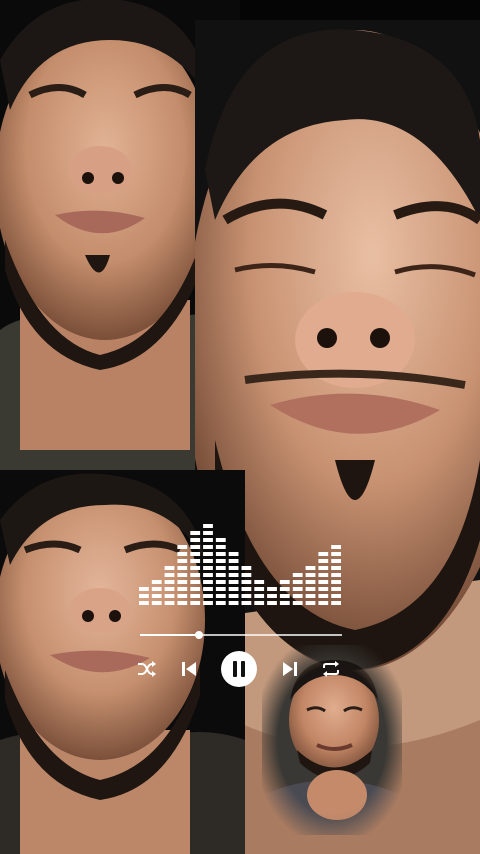 This screenshot has height=854, width=480. I want to click on seek-bar-handle, so click(198, 635).